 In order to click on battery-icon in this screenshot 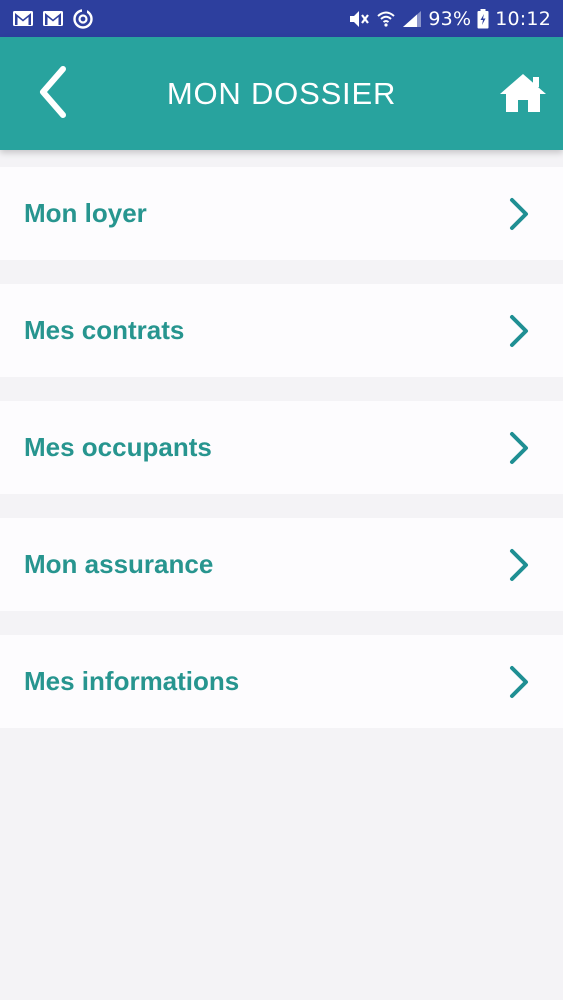, I will do `click(483, 18)`.